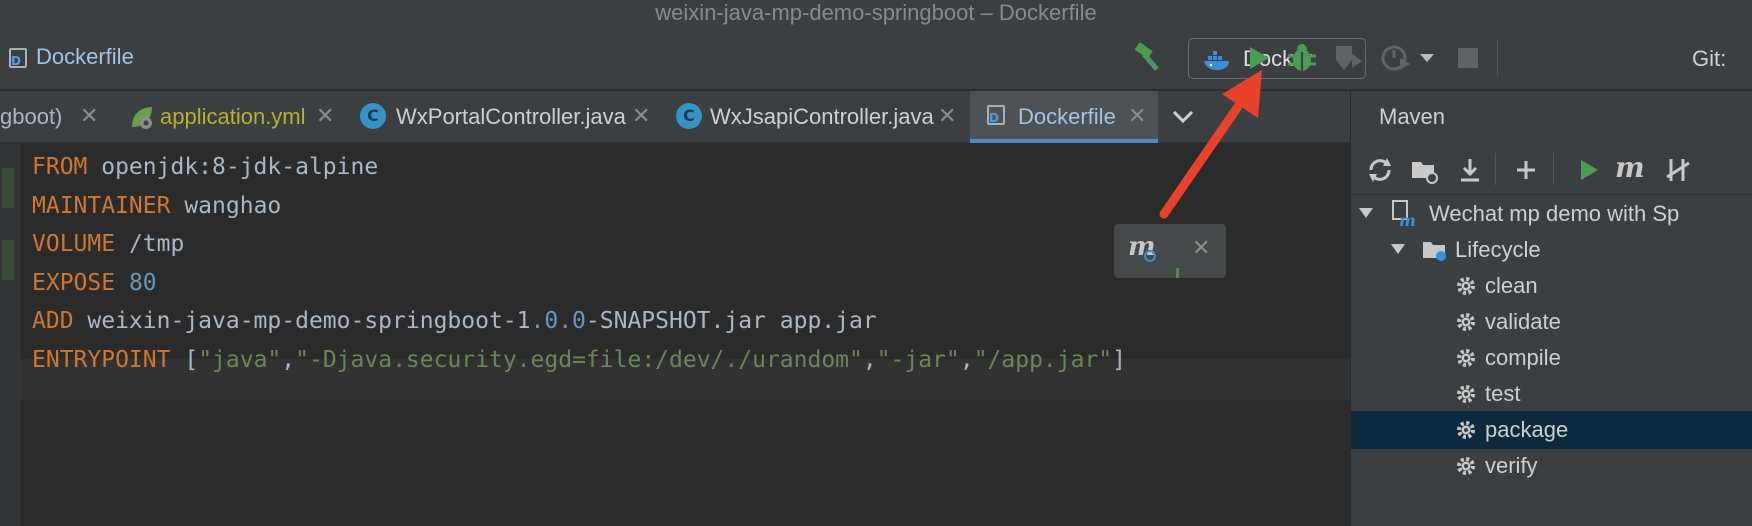 The width and height of the screenshot is (1752, 526). Describe the element at coordinates (1150, 256) in the screenshot. I see `refresh-icon` at that location.